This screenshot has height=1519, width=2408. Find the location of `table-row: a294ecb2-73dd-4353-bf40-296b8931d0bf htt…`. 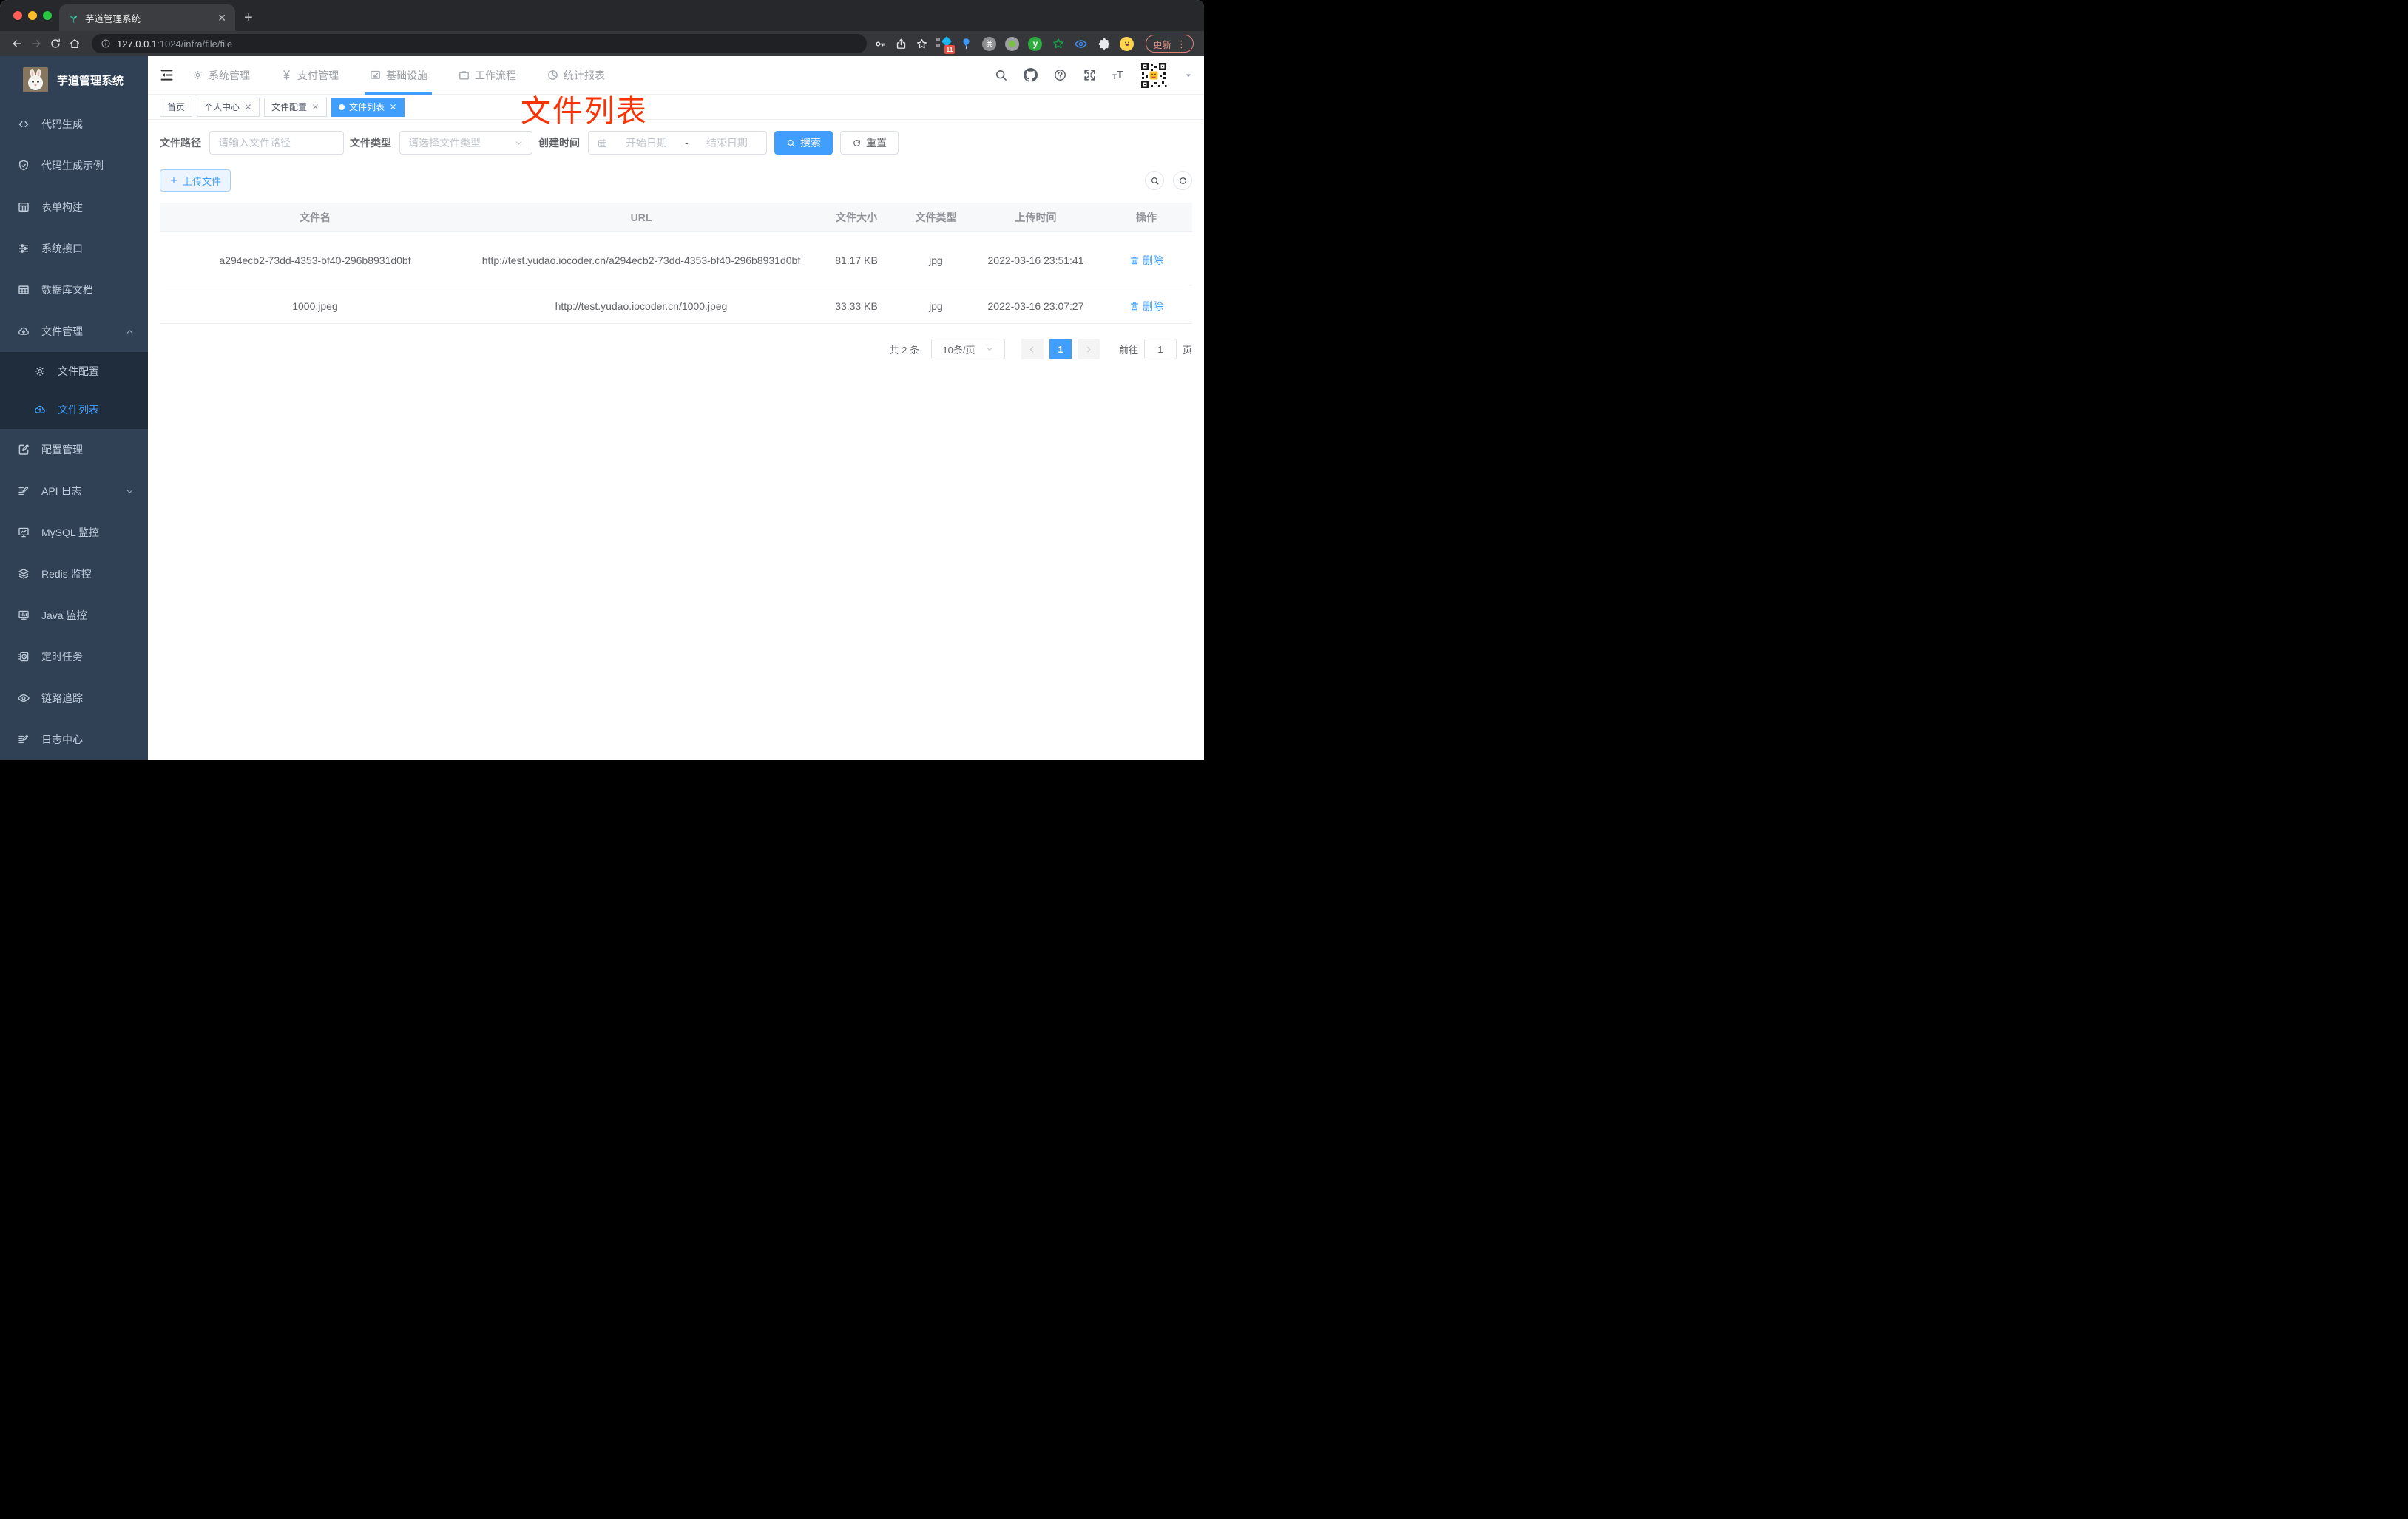

table-row: a294ecb2-73dd-4353-bf40-296b8931d0bf htt… is located at coordinates (676, 260).